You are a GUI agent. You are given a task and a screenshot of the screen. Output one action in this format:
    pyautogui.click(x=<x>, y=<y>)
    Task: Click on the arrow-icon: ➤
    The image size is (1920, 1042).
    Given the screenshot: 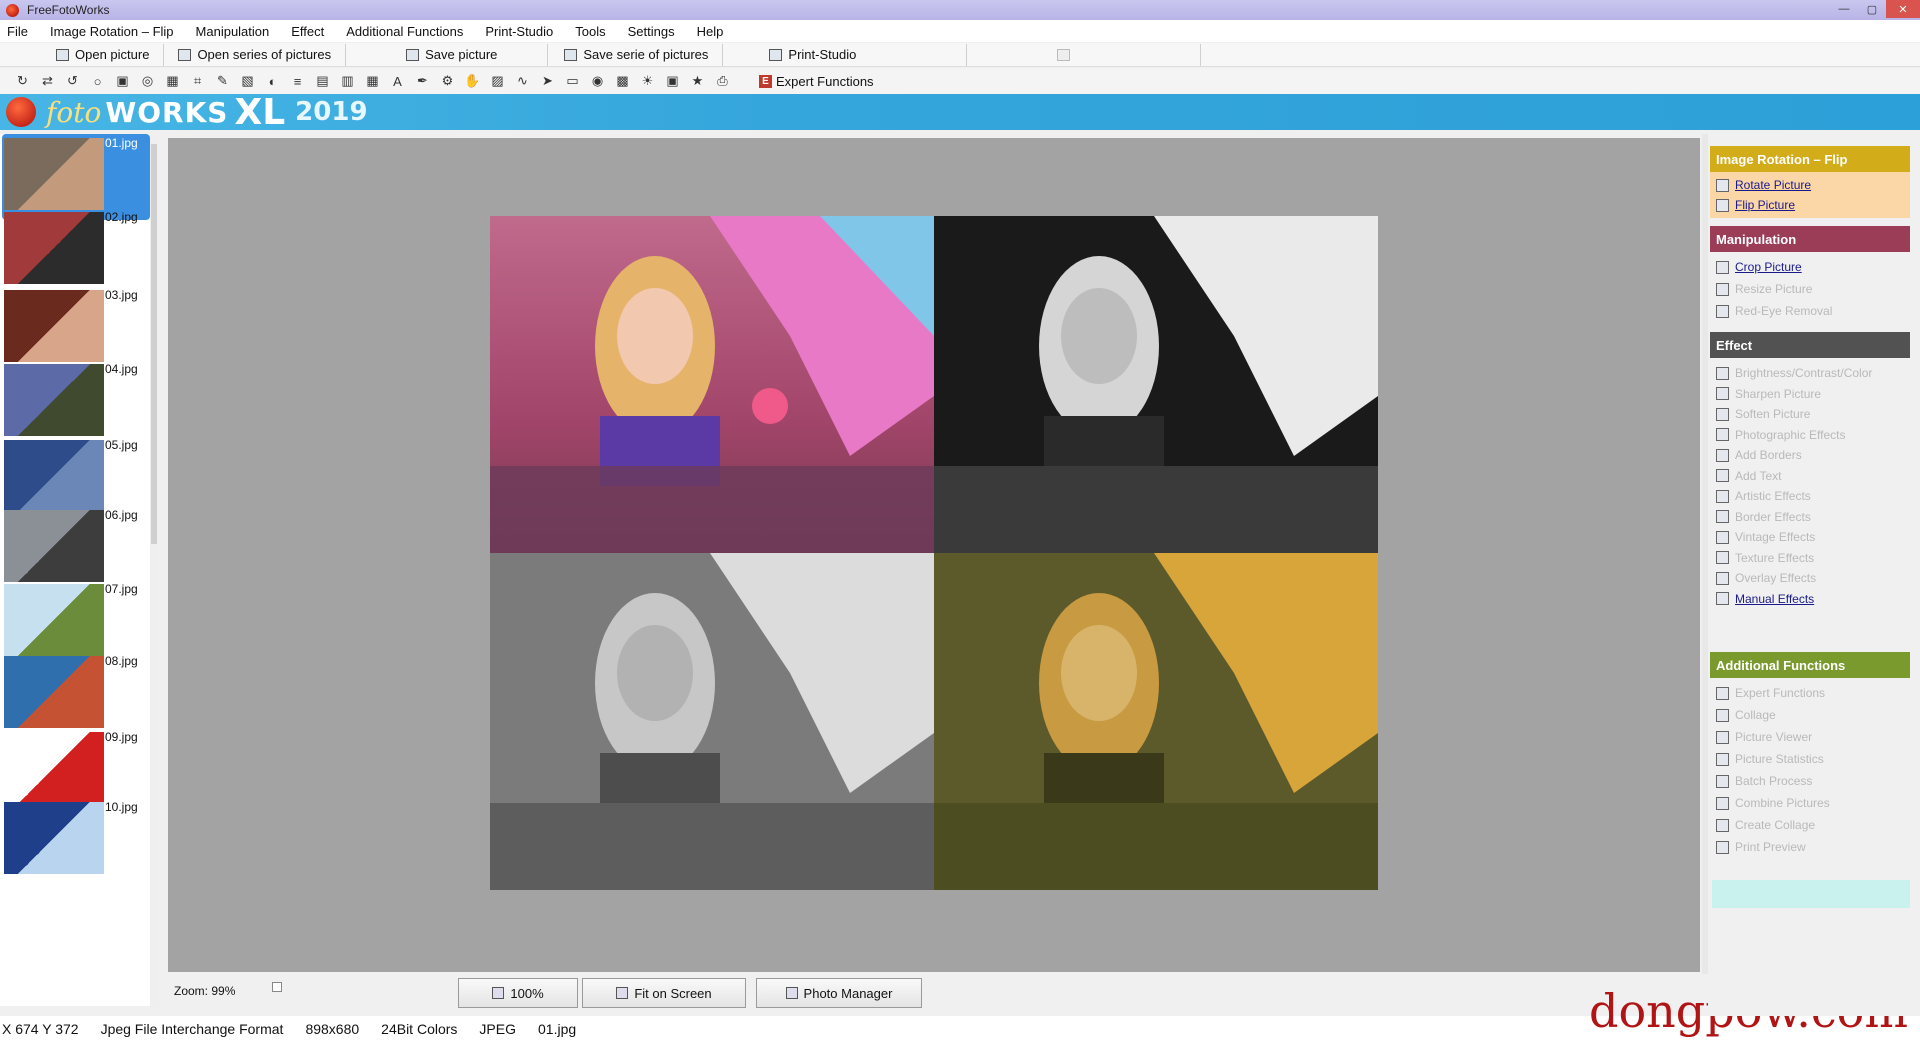 What is the action you would take?
    pyautogui.click(x=547, y=81)
    